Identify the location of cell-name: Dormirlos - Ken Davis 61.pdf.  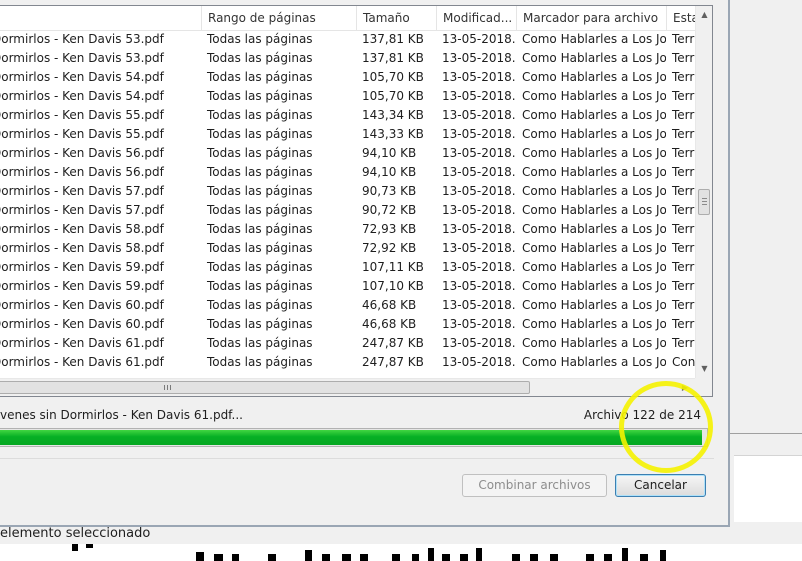
(82, 362).